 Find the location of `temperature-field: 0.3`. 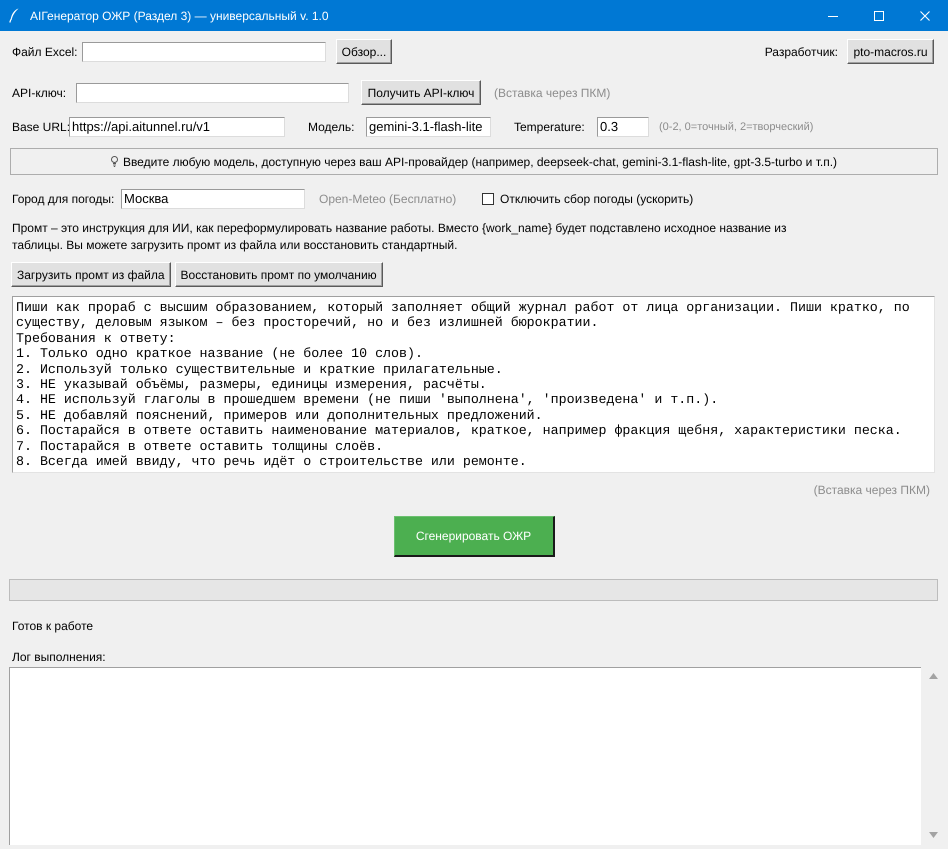

temperature-field: 0.3 is located at coordinates (623, 127).